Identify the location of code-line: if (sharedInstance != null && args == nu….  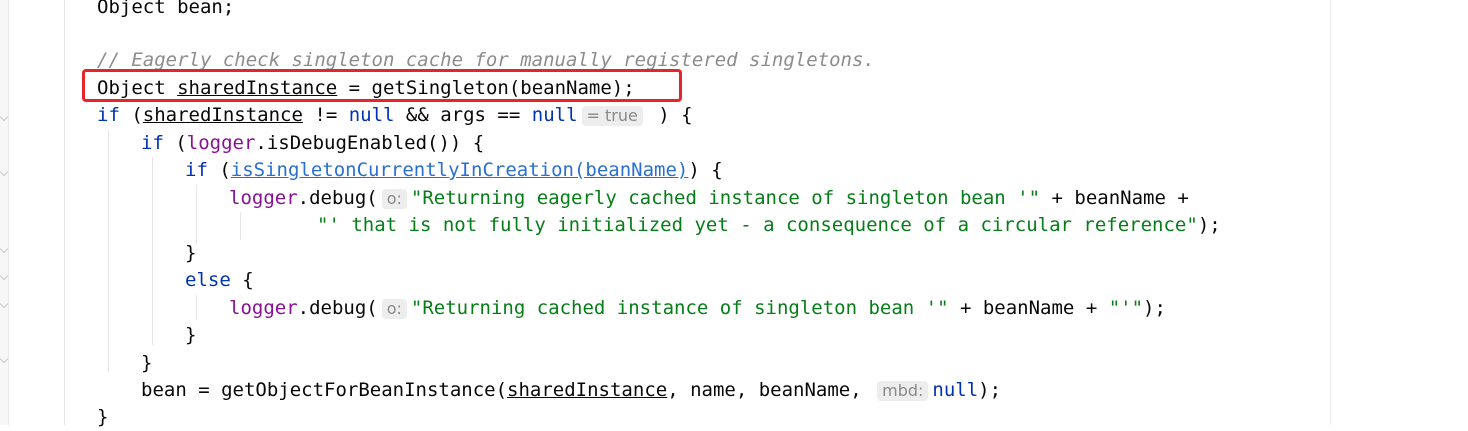
(395, 115).